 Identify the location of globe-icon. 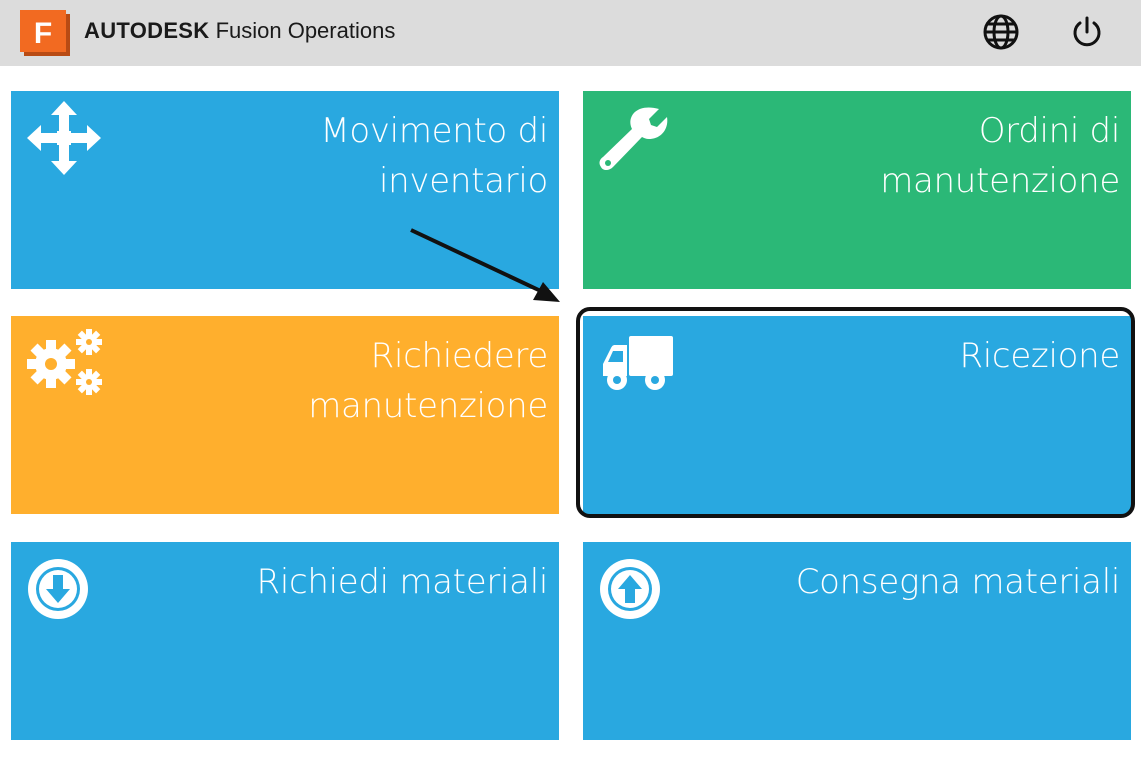
(1001, 32).